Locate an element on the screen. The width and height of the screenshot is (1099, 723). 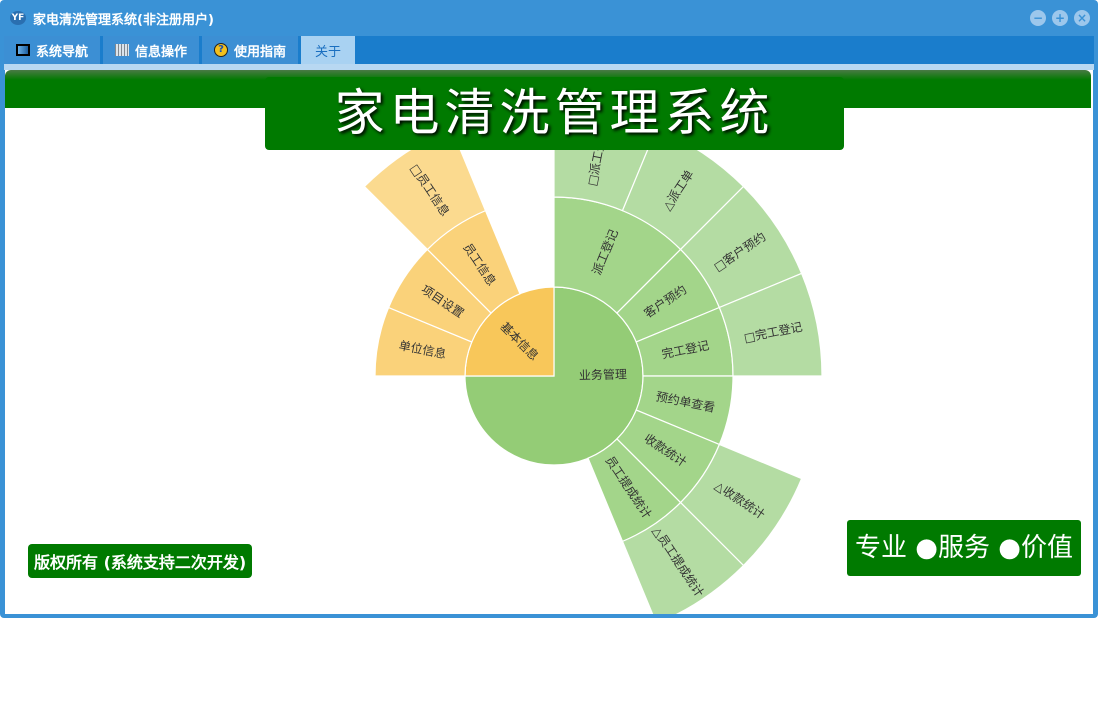
tab-system-nav: 系统导航 is located at coordinates (54, 50).